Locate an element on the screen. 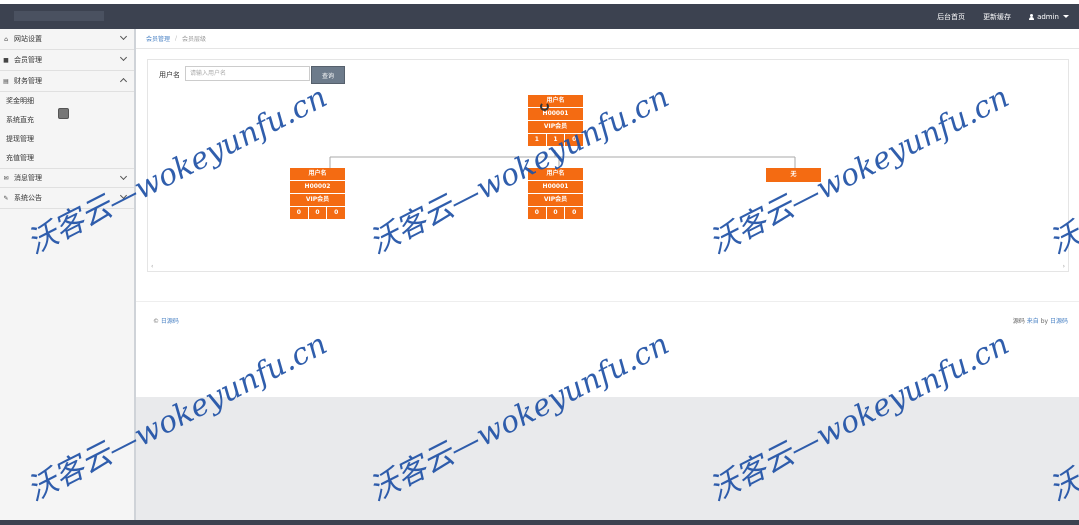 The width and height of the screenshot is (1079, 525). sidebar-item-finance: ▤ 财务管理 is located at coordinates (67, 81).